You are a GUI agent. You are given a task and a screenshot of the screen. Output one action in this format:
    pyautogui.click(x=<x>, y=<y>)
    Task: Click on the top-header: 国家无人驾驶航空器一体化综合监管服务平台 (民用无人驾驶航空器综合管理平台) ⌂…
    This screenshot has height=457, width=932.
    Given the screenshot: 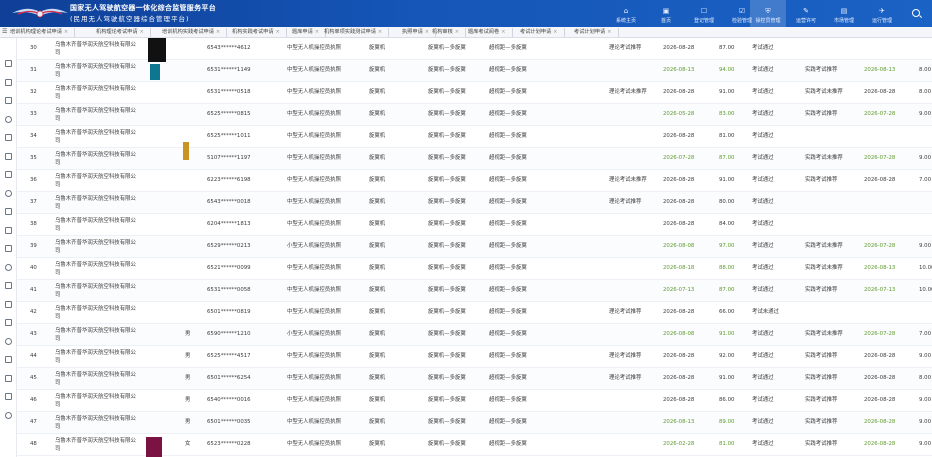 What is the action you would take?
    pyautogui.click(x=466, y=13)
    